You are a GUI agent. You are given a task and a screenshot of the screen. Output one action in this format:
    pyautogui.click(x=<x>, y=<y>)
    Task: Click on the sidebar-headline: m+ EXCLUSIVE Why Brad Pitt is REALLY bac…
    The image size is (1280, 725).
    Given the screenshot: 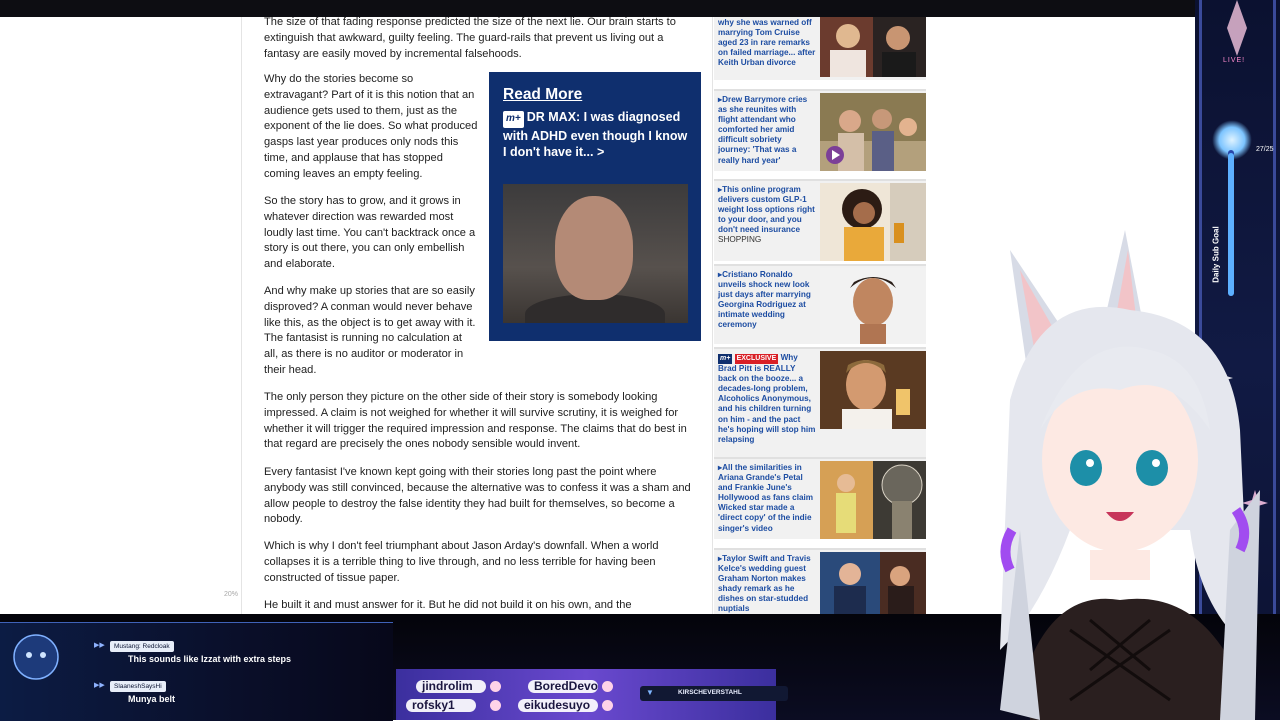 What is the action you would take?
    pyautogui.click(x=767, y=399)
    